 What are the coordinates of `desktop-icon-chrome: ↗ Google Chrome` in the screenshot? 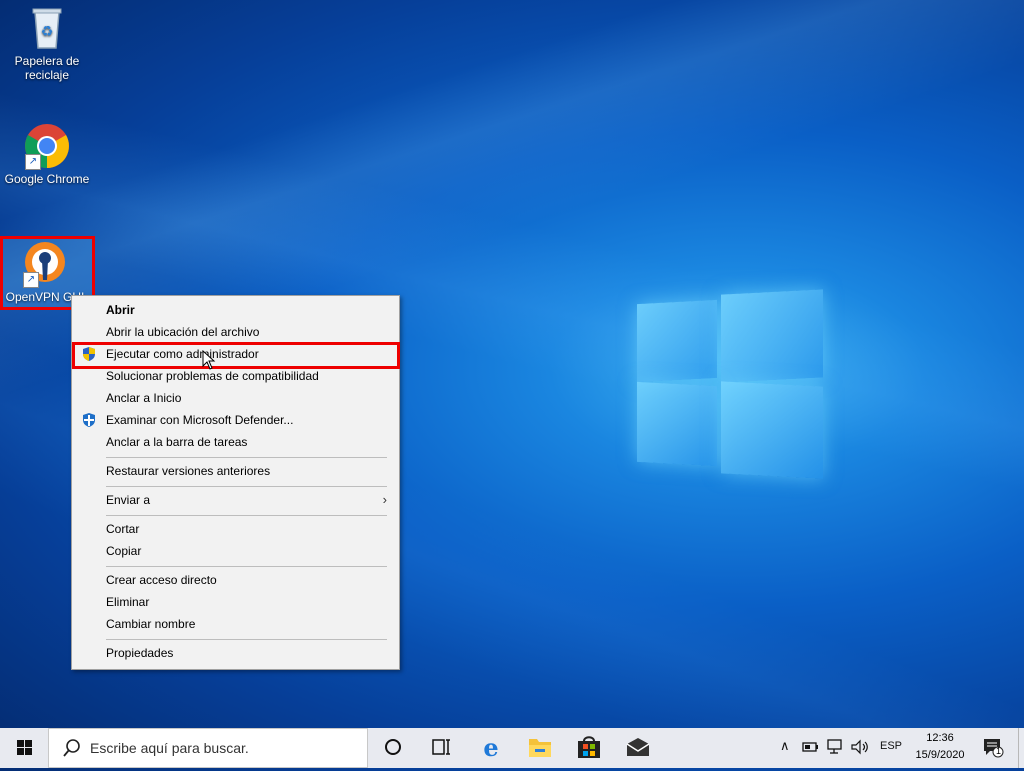 It's located at (47, 154).